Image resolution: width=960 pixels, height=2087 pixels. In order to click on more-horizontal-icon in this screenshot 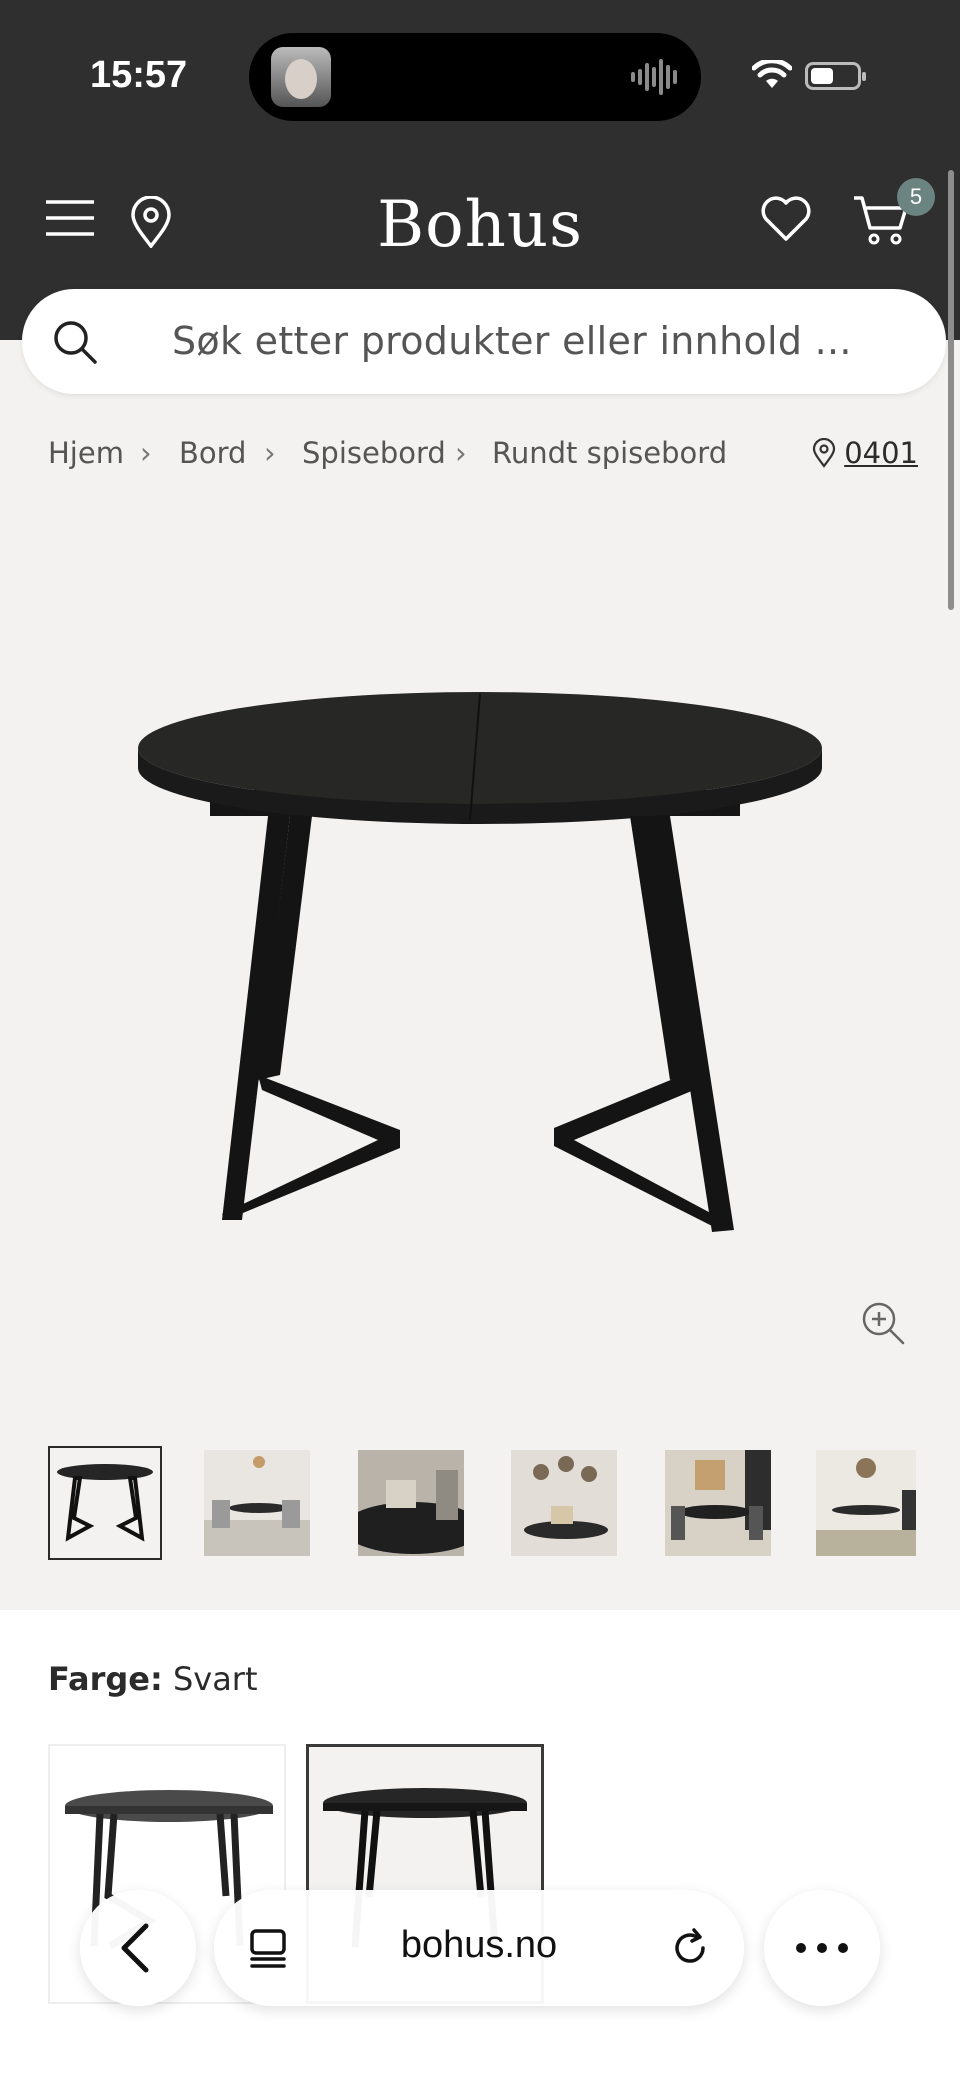, I will do `click(822, 1948)`.